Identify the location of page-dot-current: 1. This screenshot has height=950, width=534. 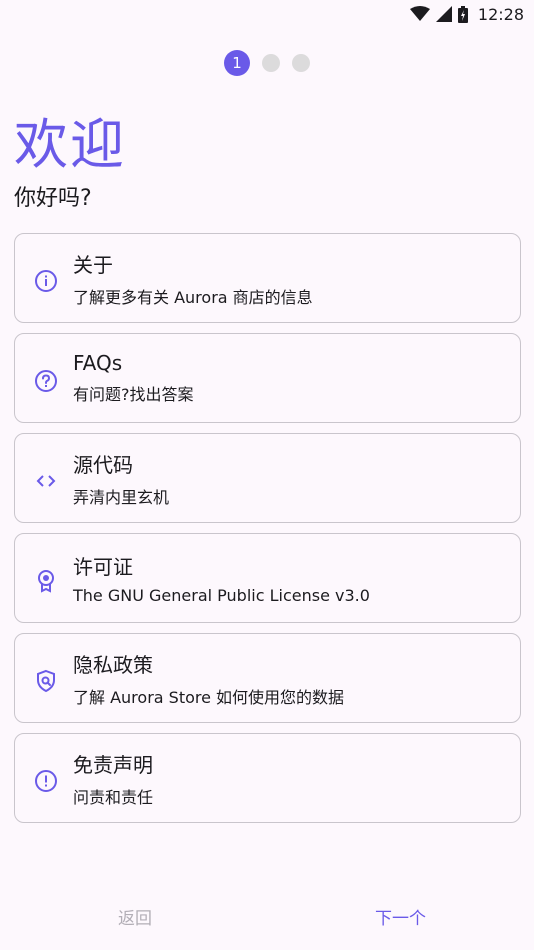
(237, 63).